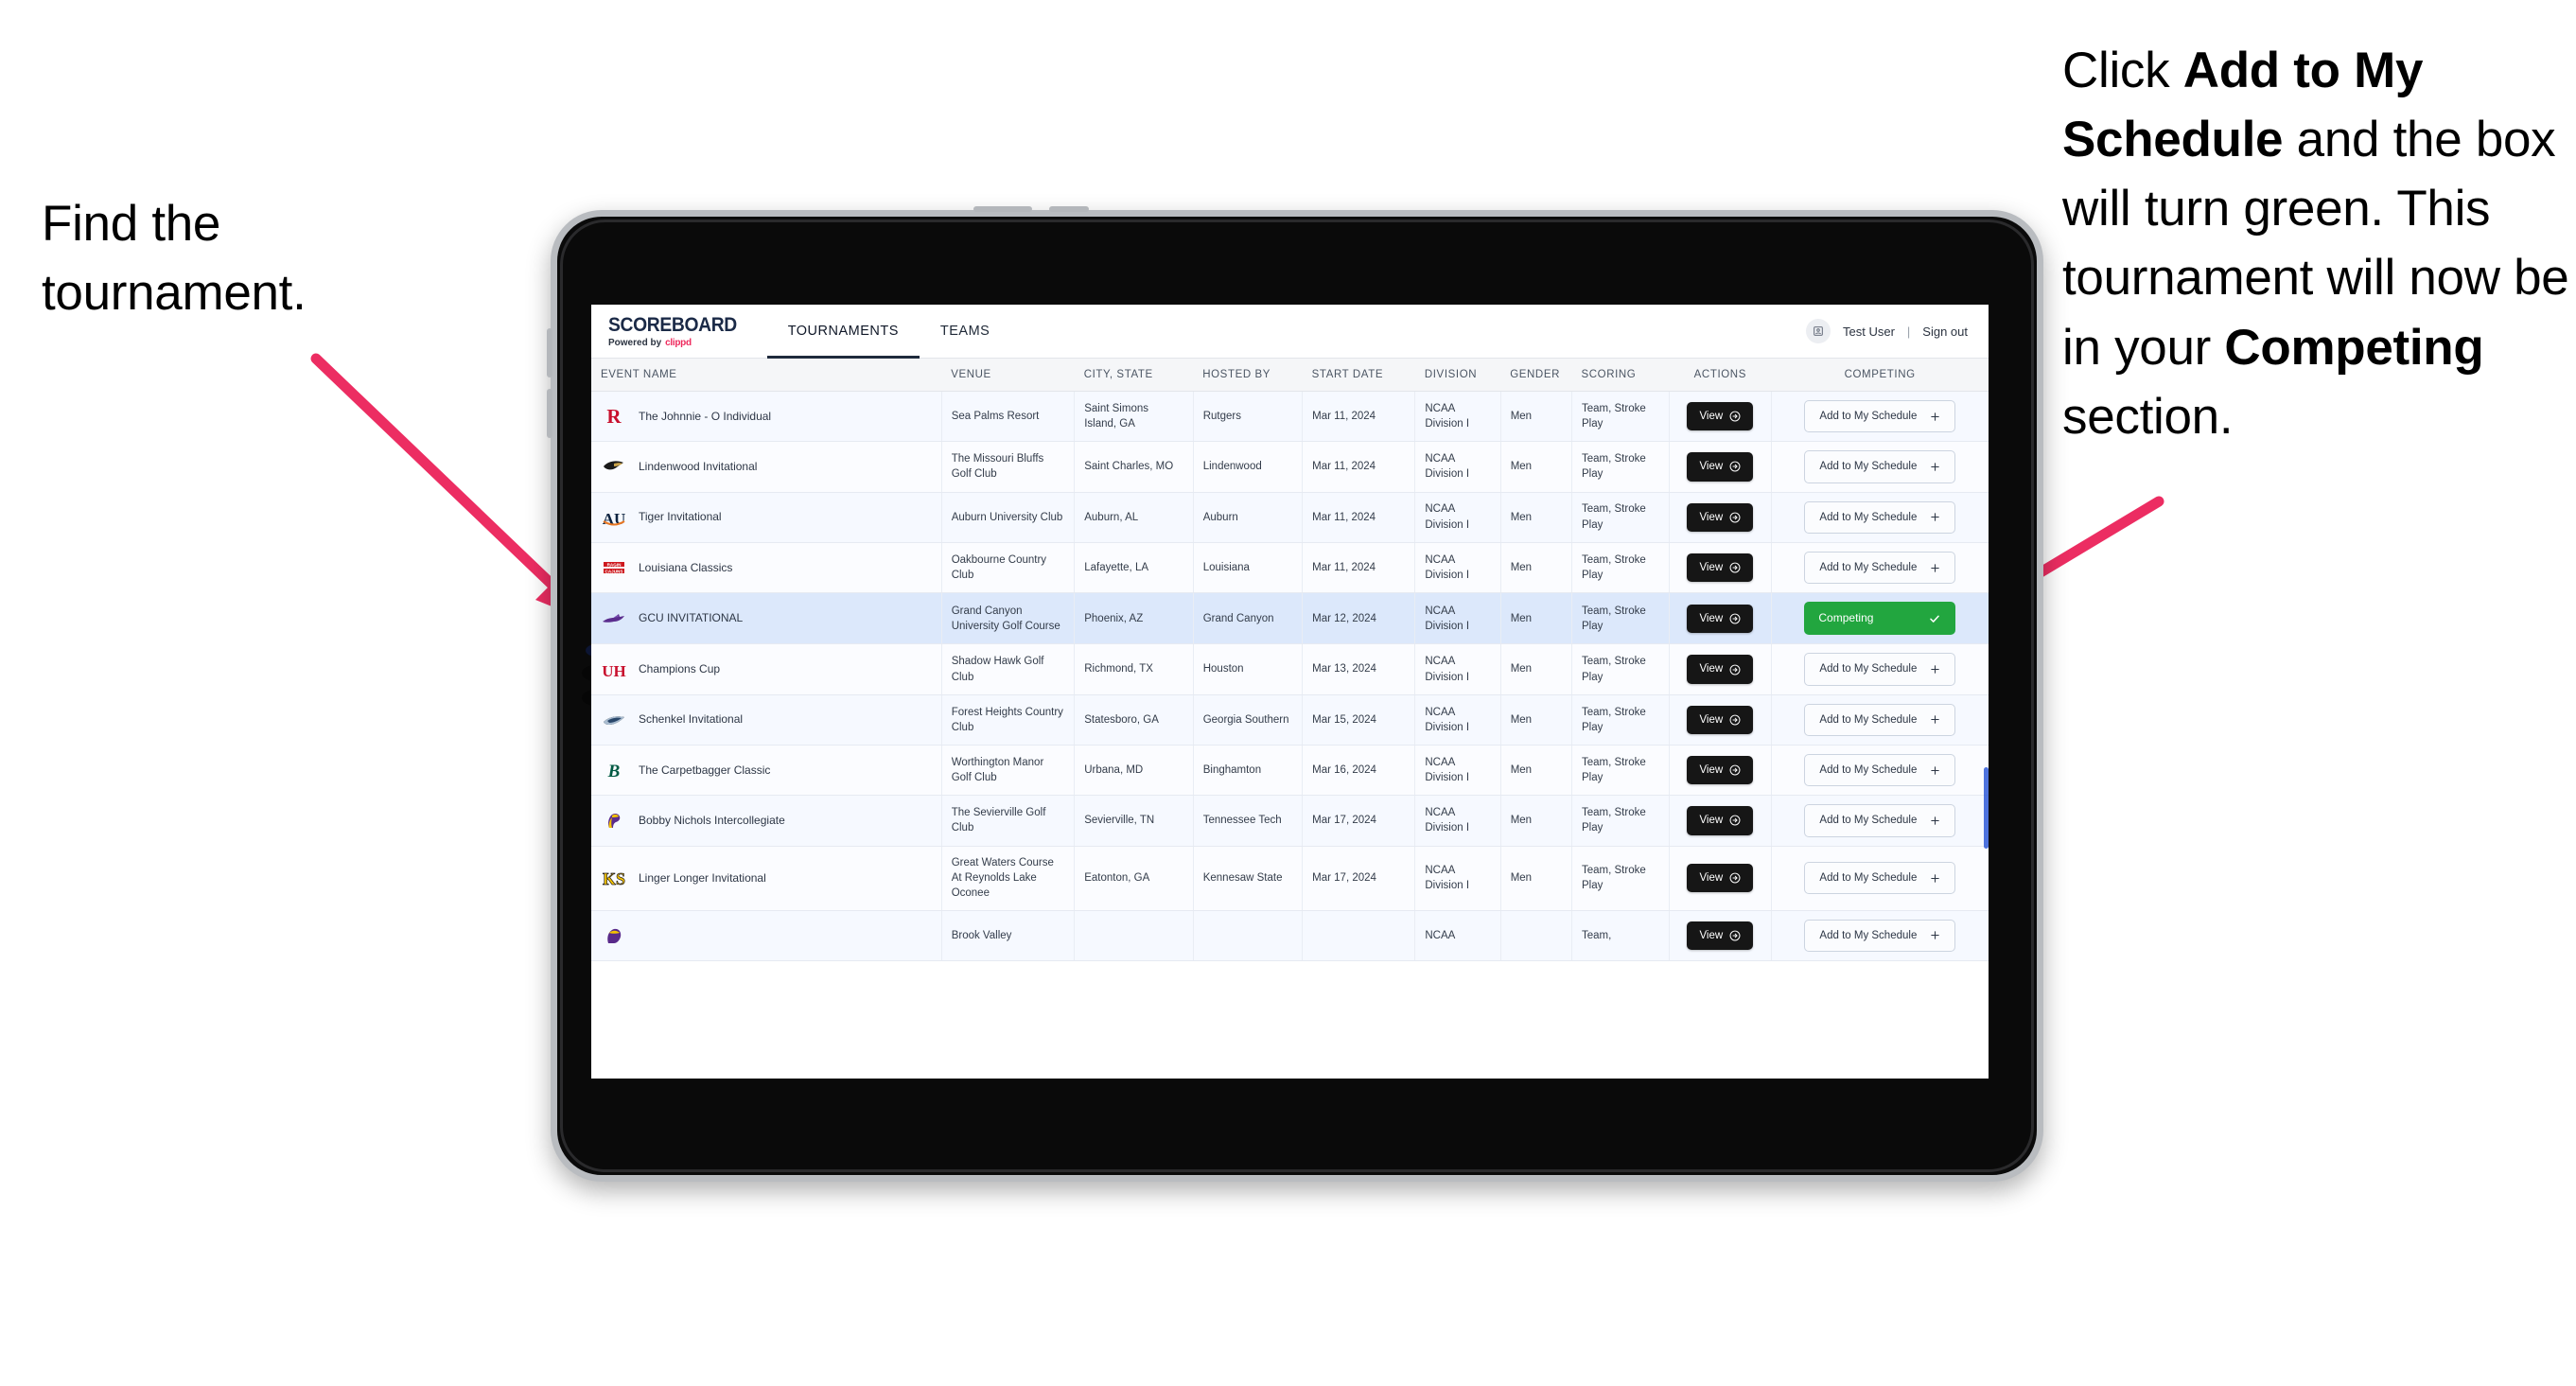  I want to click on volume-down-button, so click(549, 413).